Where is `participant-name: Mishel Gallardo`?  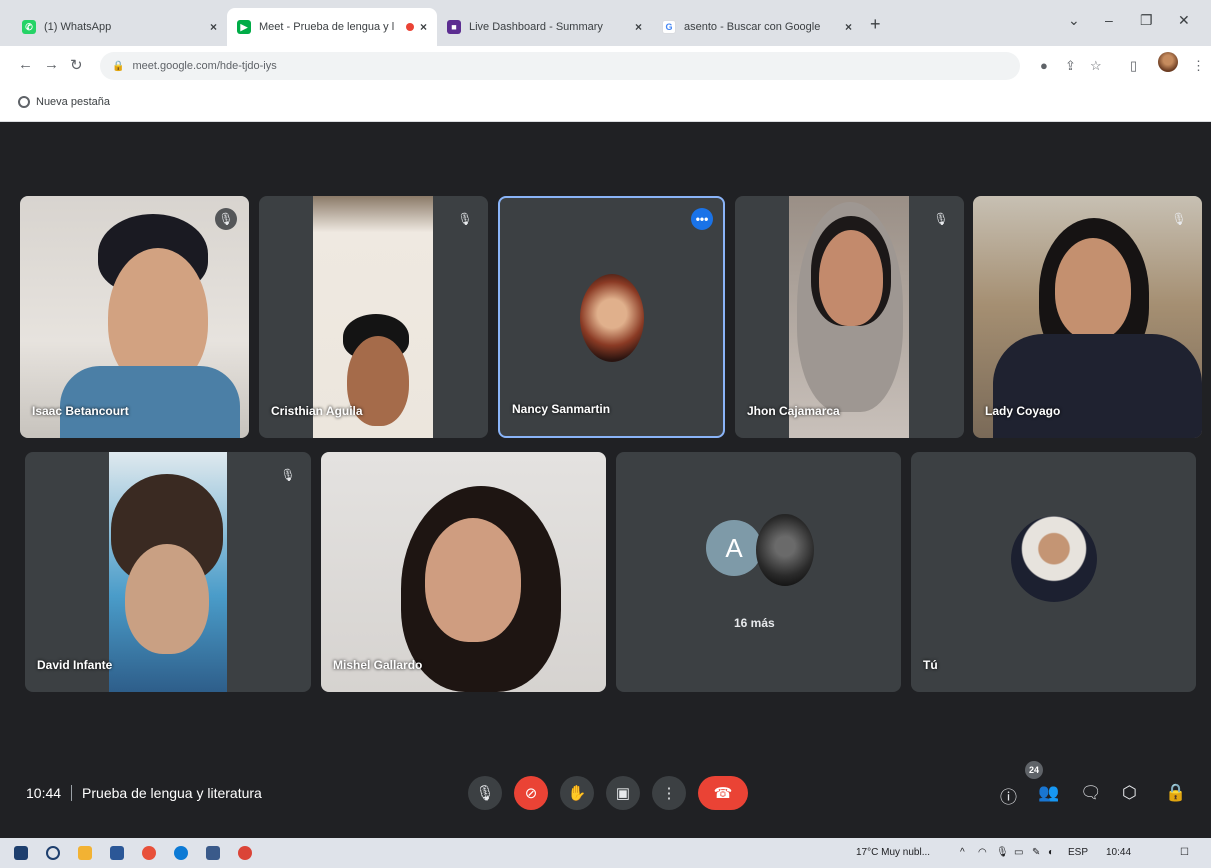 participant-name: Mishel Gallardo is located at coordinates (378, 665).